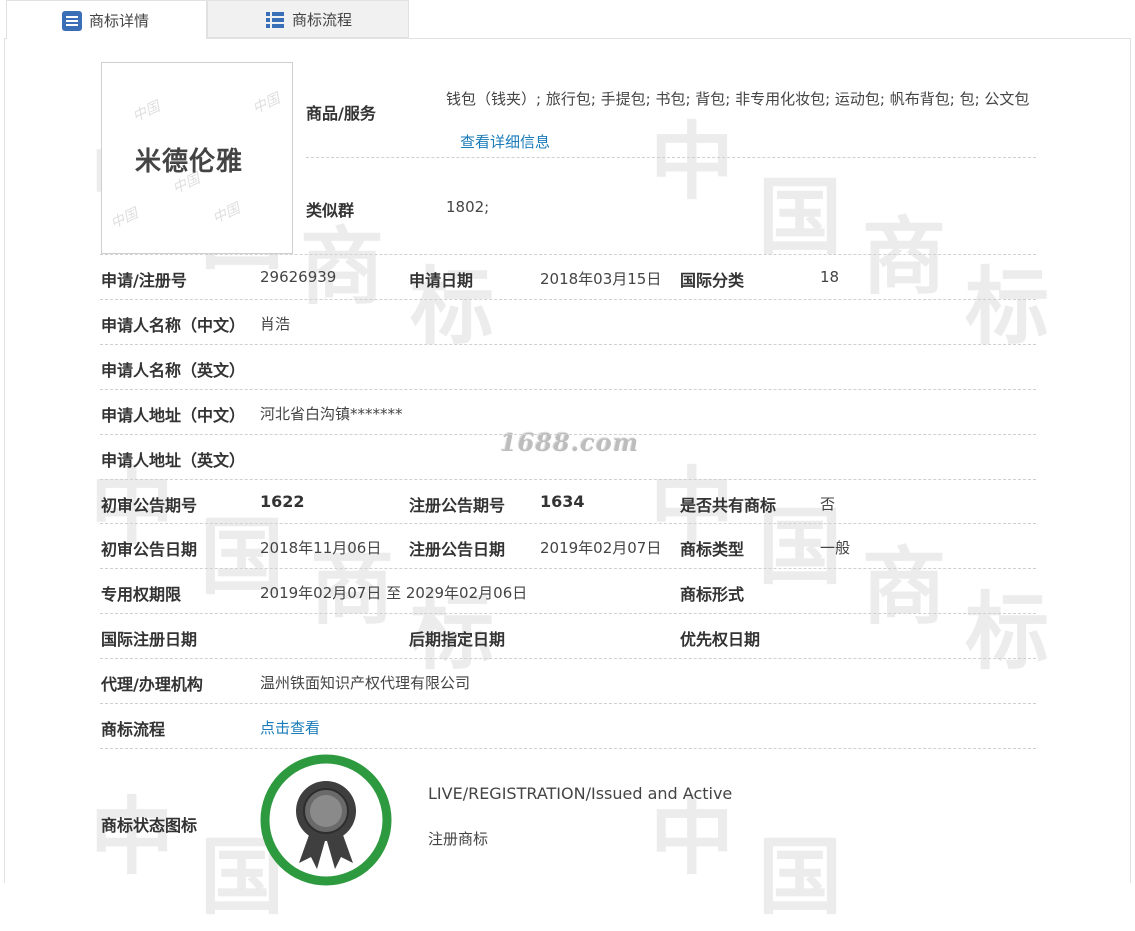 This screenshot has height=931, width=1135. I want to click on reg-no-label: 申请/注册号, so click(144, 280).